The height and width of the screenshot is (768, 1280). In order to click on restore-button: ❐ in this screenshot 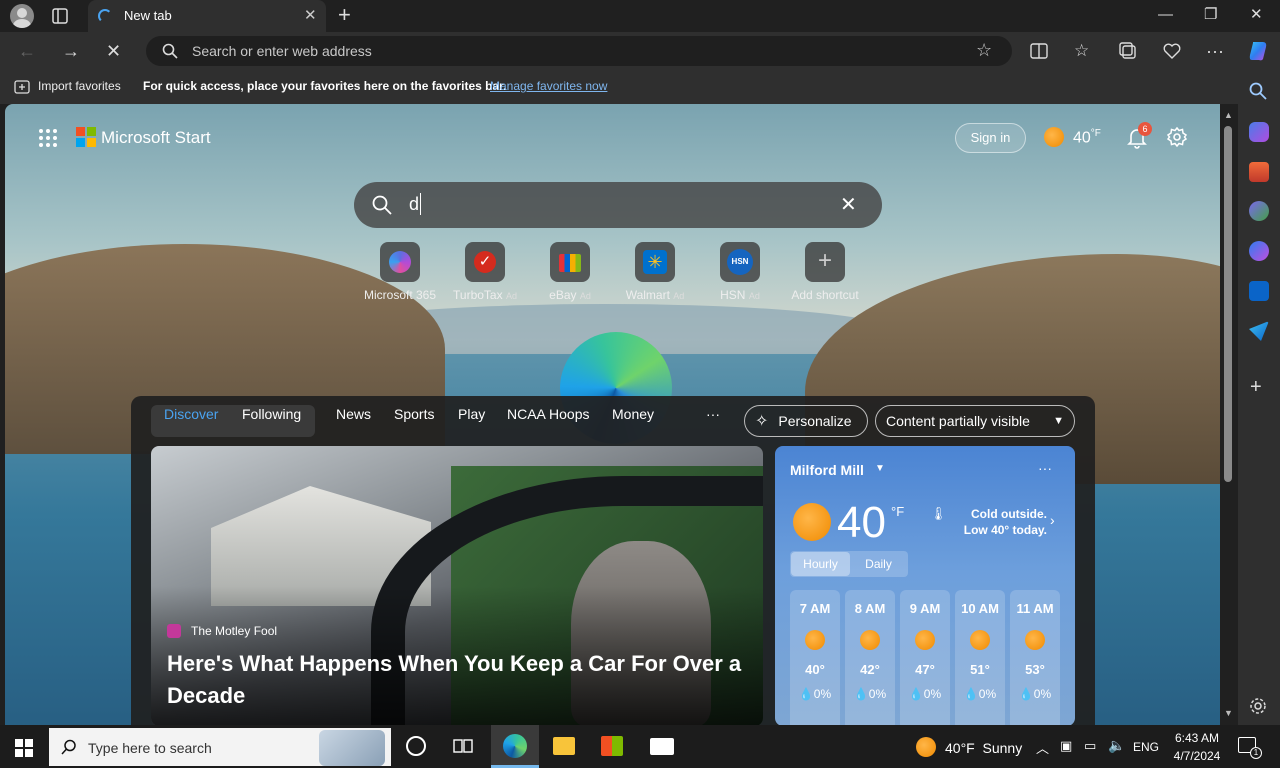, I will do `click(1210, 15)`.